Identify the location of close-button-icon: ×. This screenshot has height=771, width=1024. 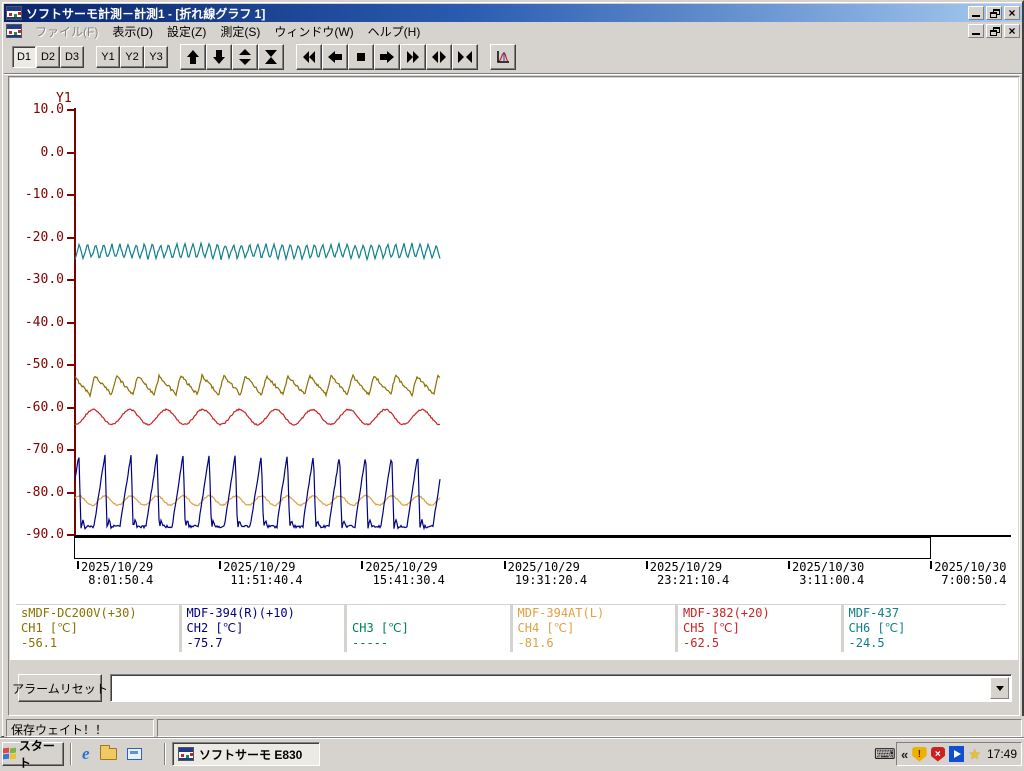
(1012, 13).